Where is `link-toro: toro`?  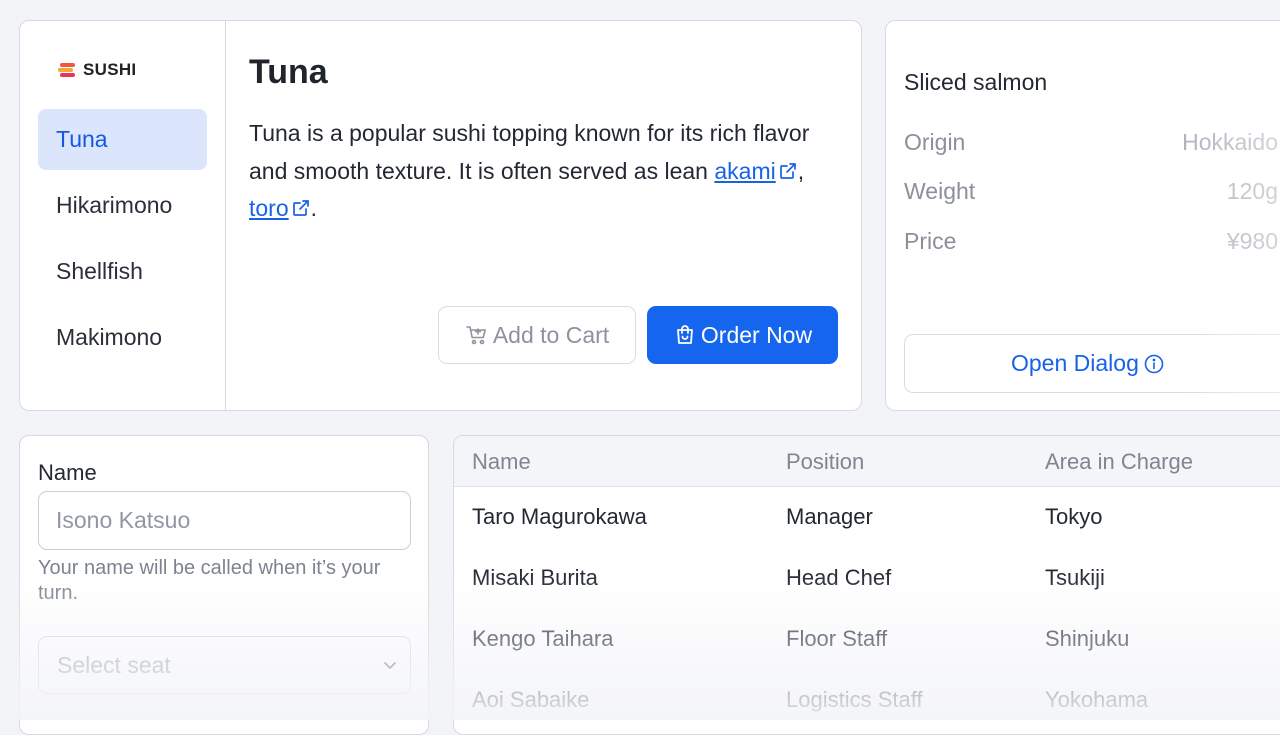
link-toro: toro is located at coordinates (280, 208).